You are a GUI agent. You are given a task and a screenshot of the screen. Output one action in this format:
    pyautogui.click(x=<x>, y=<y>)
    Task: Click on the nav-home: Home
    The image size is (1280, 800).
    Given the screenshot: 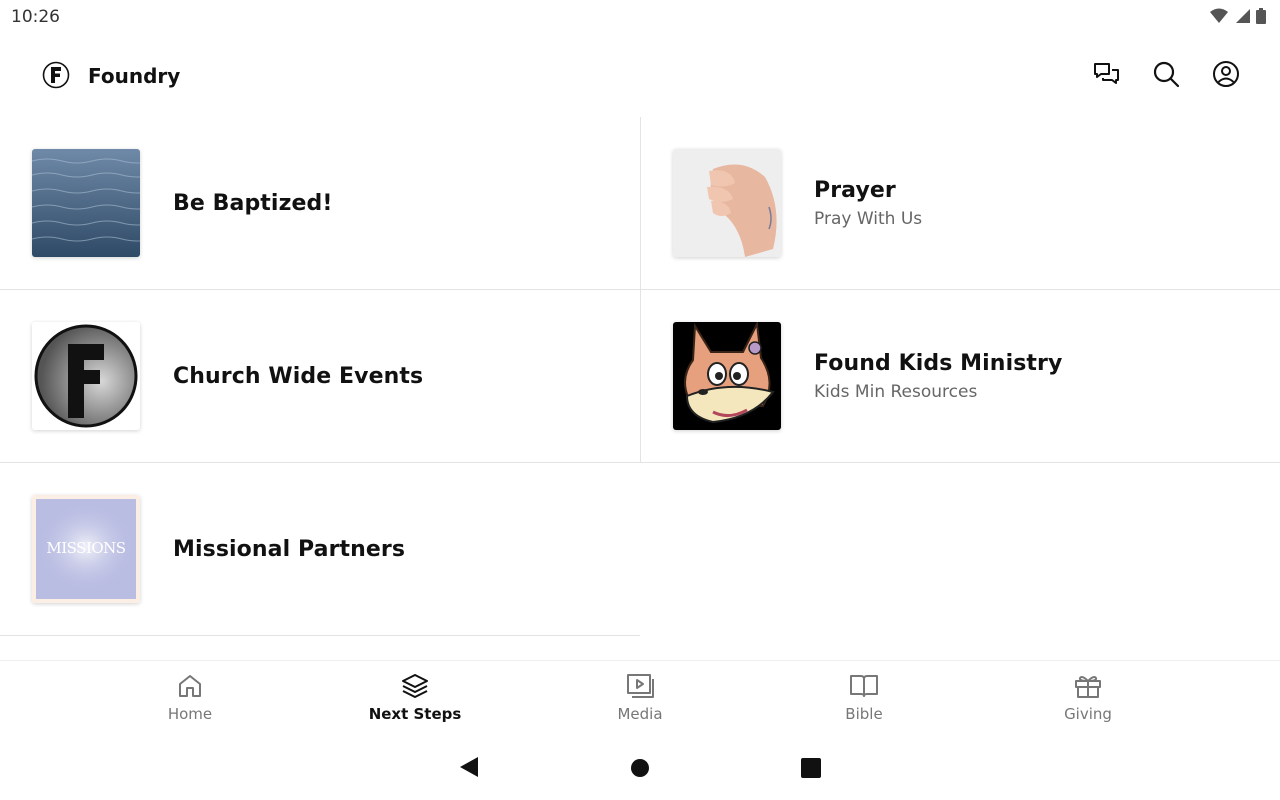 What is the action you would take?
    pyautogui.click(x=190, y=698)
    